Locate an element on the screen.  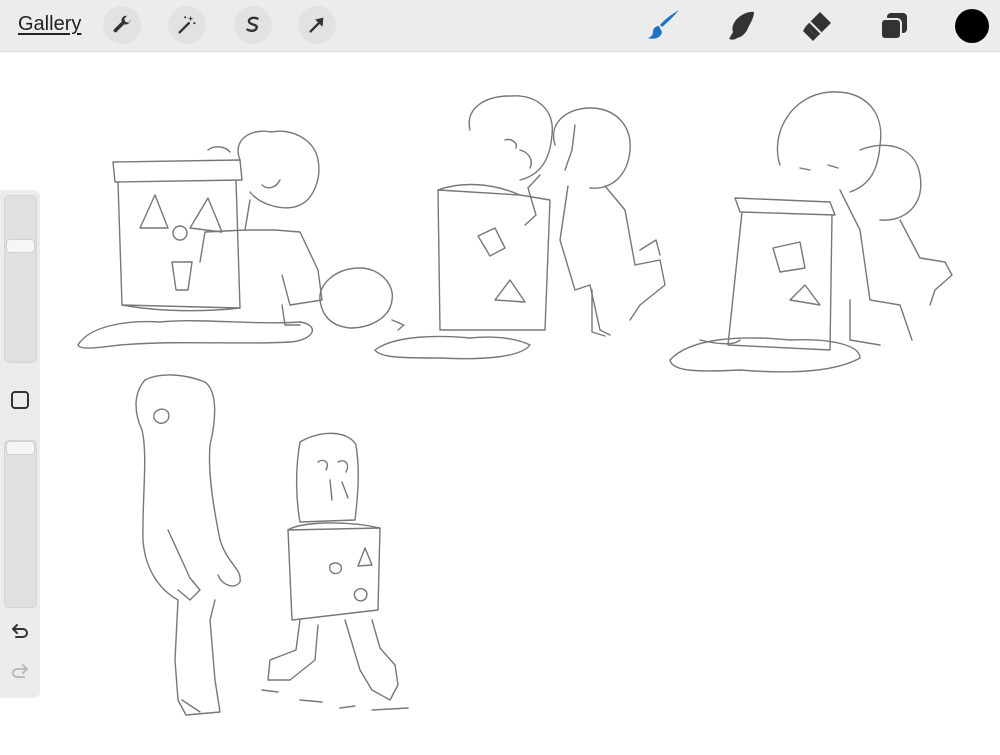
adjustments-button is located at coordinates (187, 25).